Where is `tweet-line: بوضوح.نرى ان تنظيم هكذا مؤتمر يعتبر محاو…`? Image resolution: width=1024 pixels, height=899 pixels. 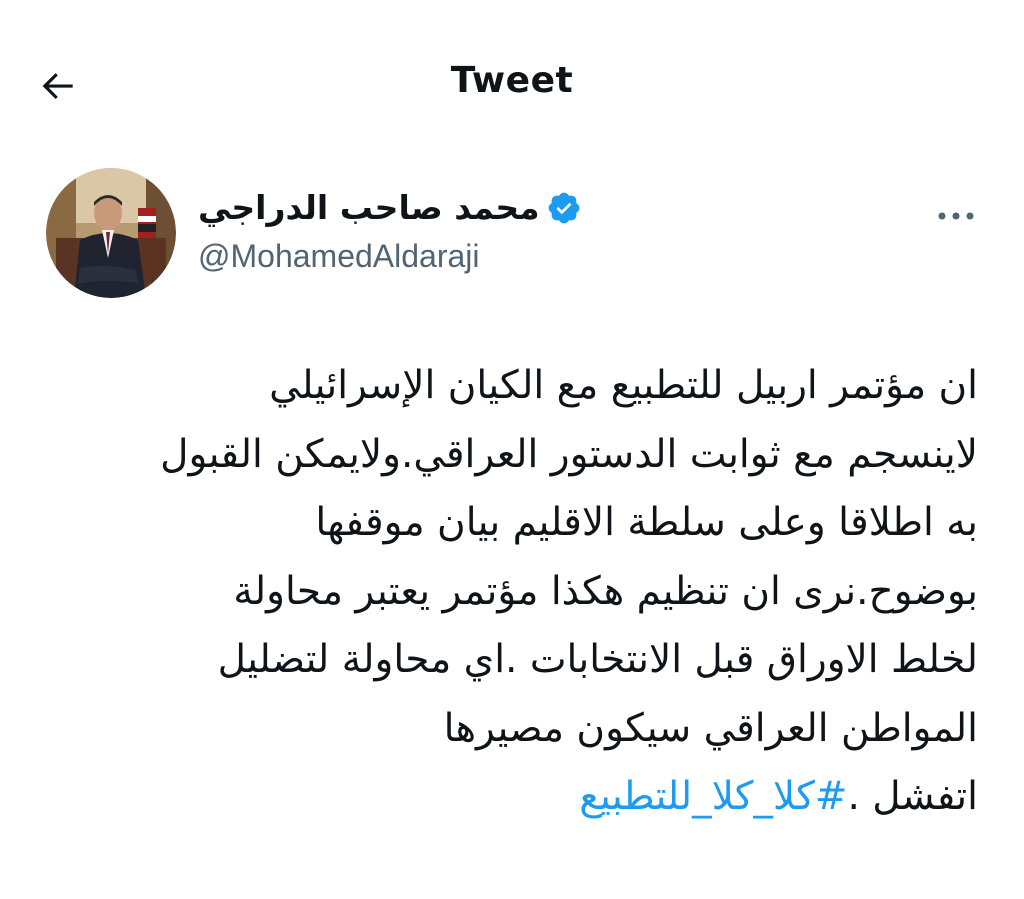 tweet-line: بوضوح.نرى ان تنظيم هكذا مؤتمر يعتبر محاو… is located at coordinates (605, 591).